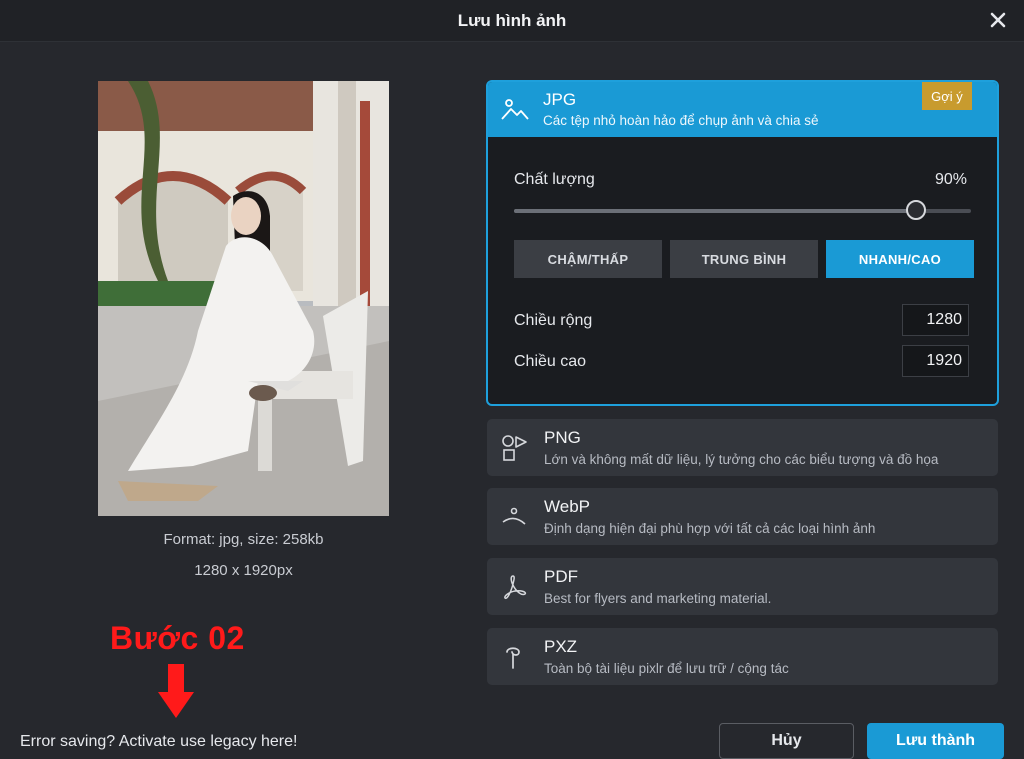 Image resolution: width=1024 pixels, height=759 pixels. What do you see at coordinates (158, 742) in the screenshot?
I see `legacy-mode-link: Error saving? Activate use legacy here!` at bounding box center [158, 742].